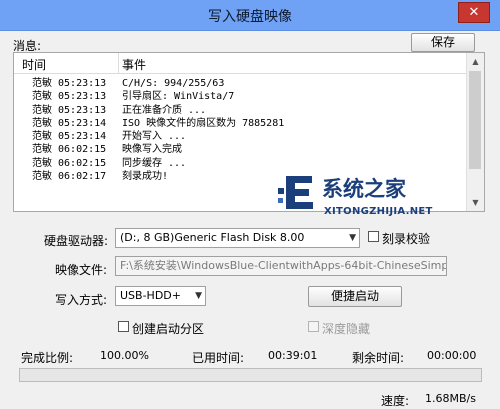 The width and height of the screenshot is (500, 409). What do you see at coordinates (378, 211) in the screenshot?
I see `watermark-url: XITONGZHIJIA.NET` at bounding box center [378, 211].